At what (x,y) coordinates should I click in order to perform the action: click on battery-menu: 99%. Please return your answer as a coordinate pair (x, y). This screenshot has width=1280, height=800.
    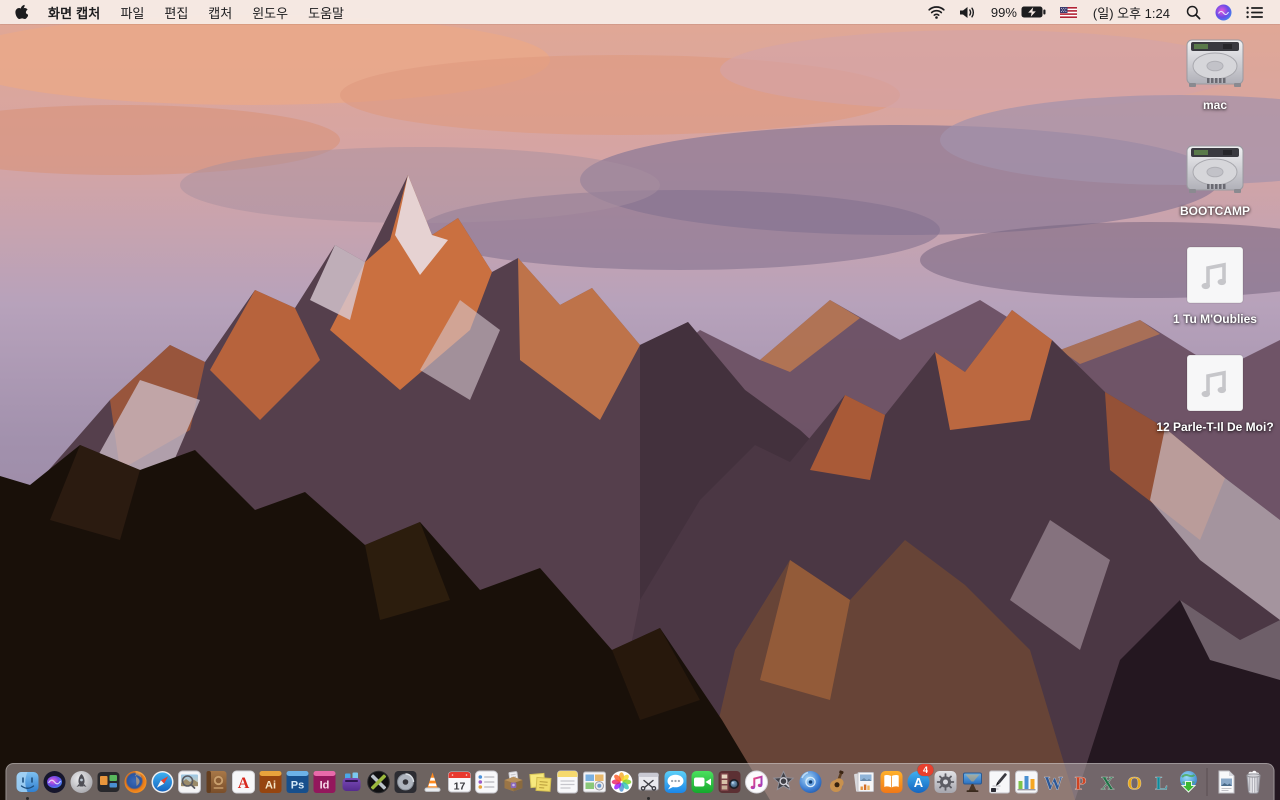
    Looking at the image, I should click on (1018, 12).